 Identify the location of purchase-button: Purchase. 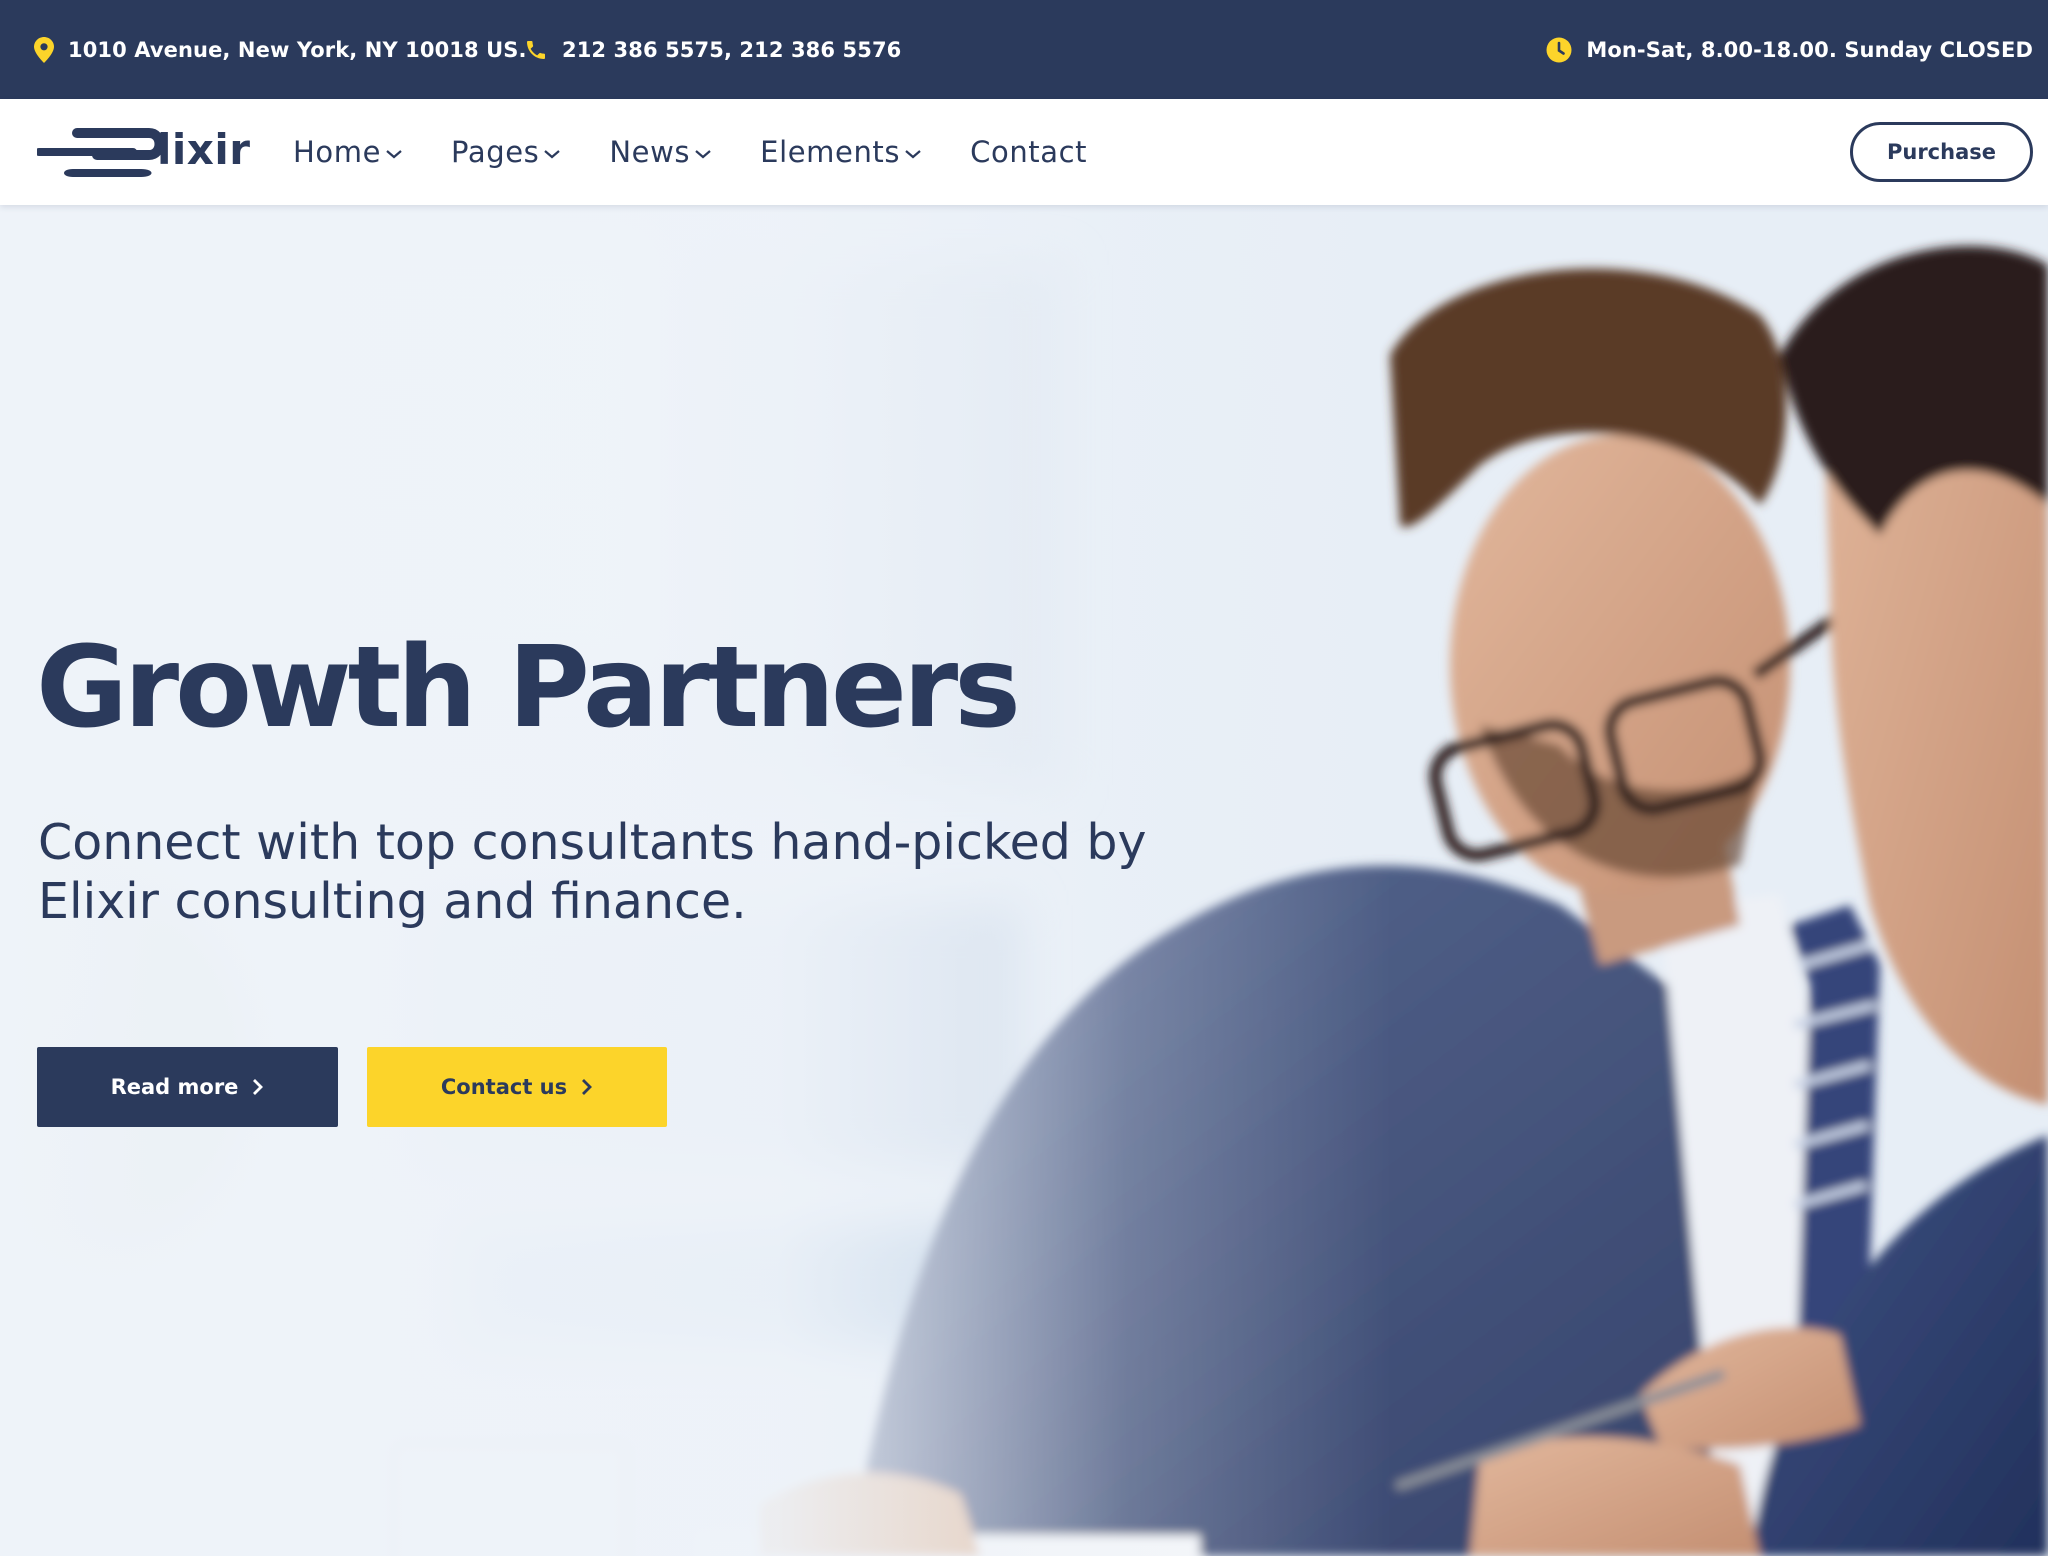
(1941, 152).